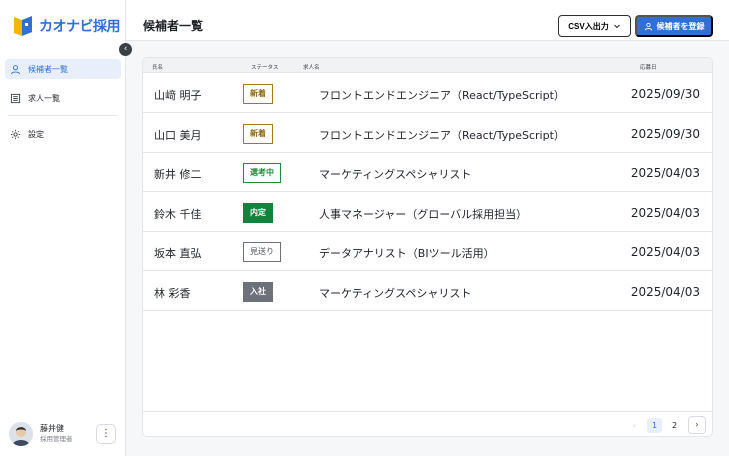 Image resolution: width=729 pixels, height=456 pixels. What do you see at coordinates (21, 434) in the screenshot?
I see `avatar` at bounding box center [21, 434].